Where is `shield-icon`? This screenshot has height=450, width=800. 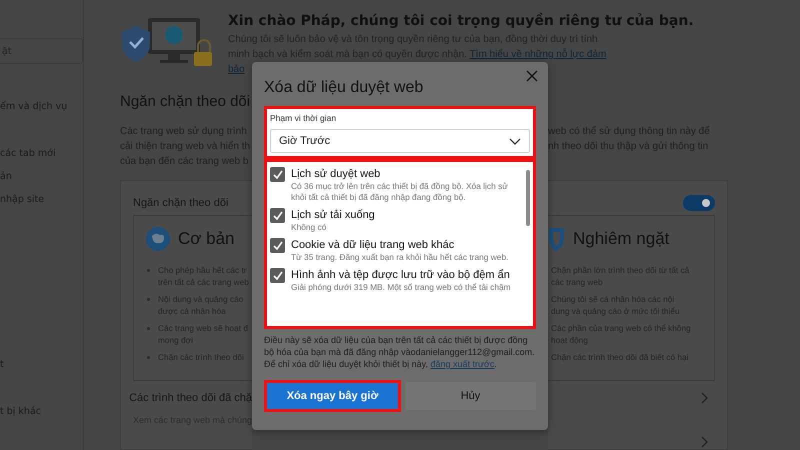 shield-icon is located at coordinates (556, 239).